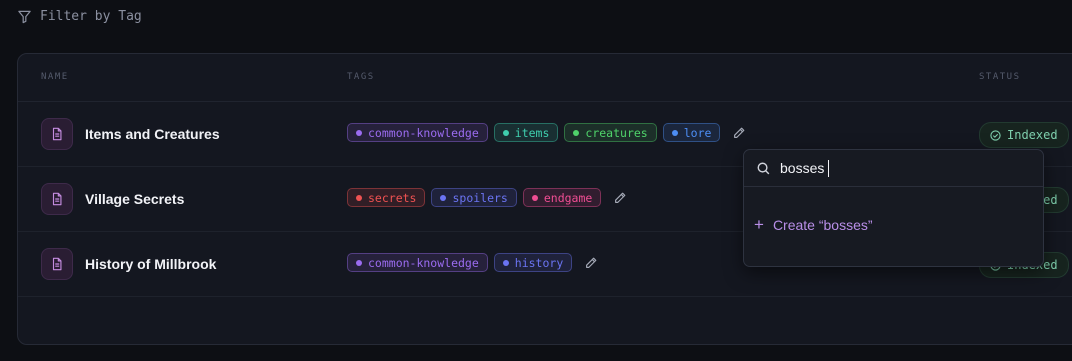 Image resolution: width=1072 pixels, height=361 pixels. Describe the element at coordinates (822, 225) in the screenshot. I see `create-tag-label: Create “bosses”` at that location.